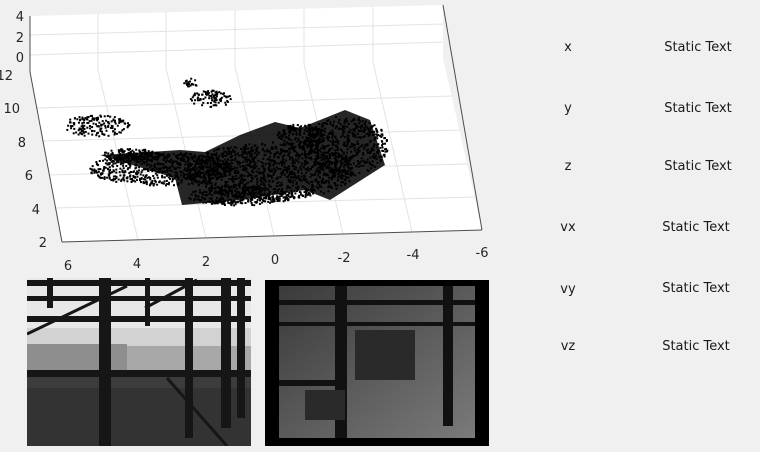 Image resolution: width=760 pixels, height=452 pixels. I want to click on x-tick: -2, so click(344, 258).